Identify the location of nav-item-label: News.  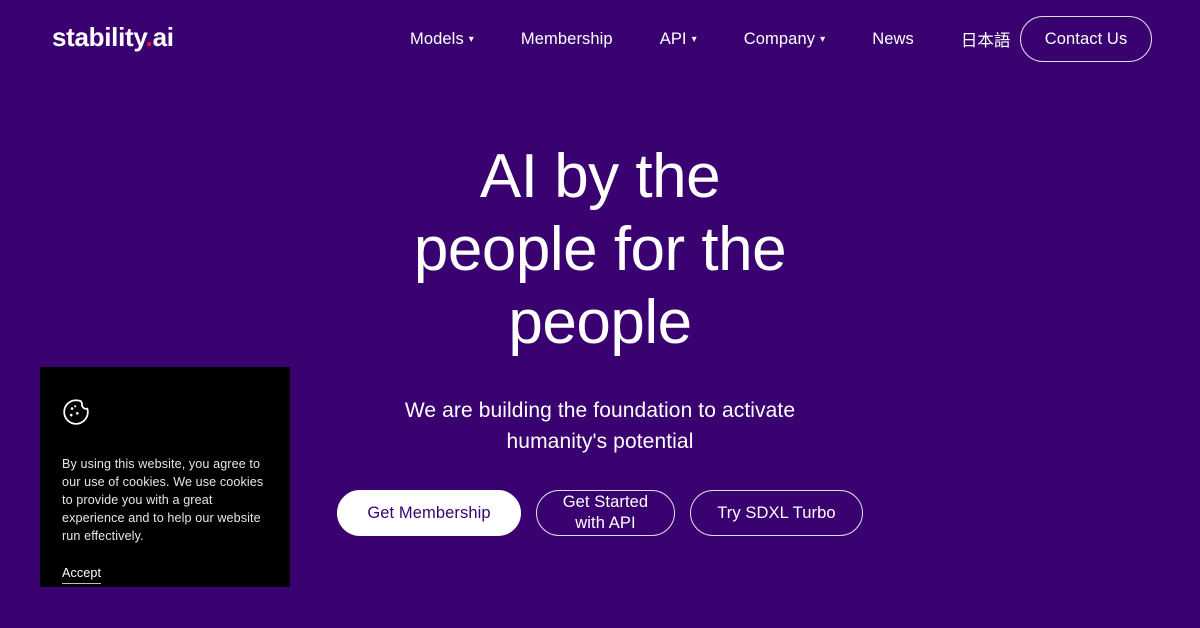
(893, 38).